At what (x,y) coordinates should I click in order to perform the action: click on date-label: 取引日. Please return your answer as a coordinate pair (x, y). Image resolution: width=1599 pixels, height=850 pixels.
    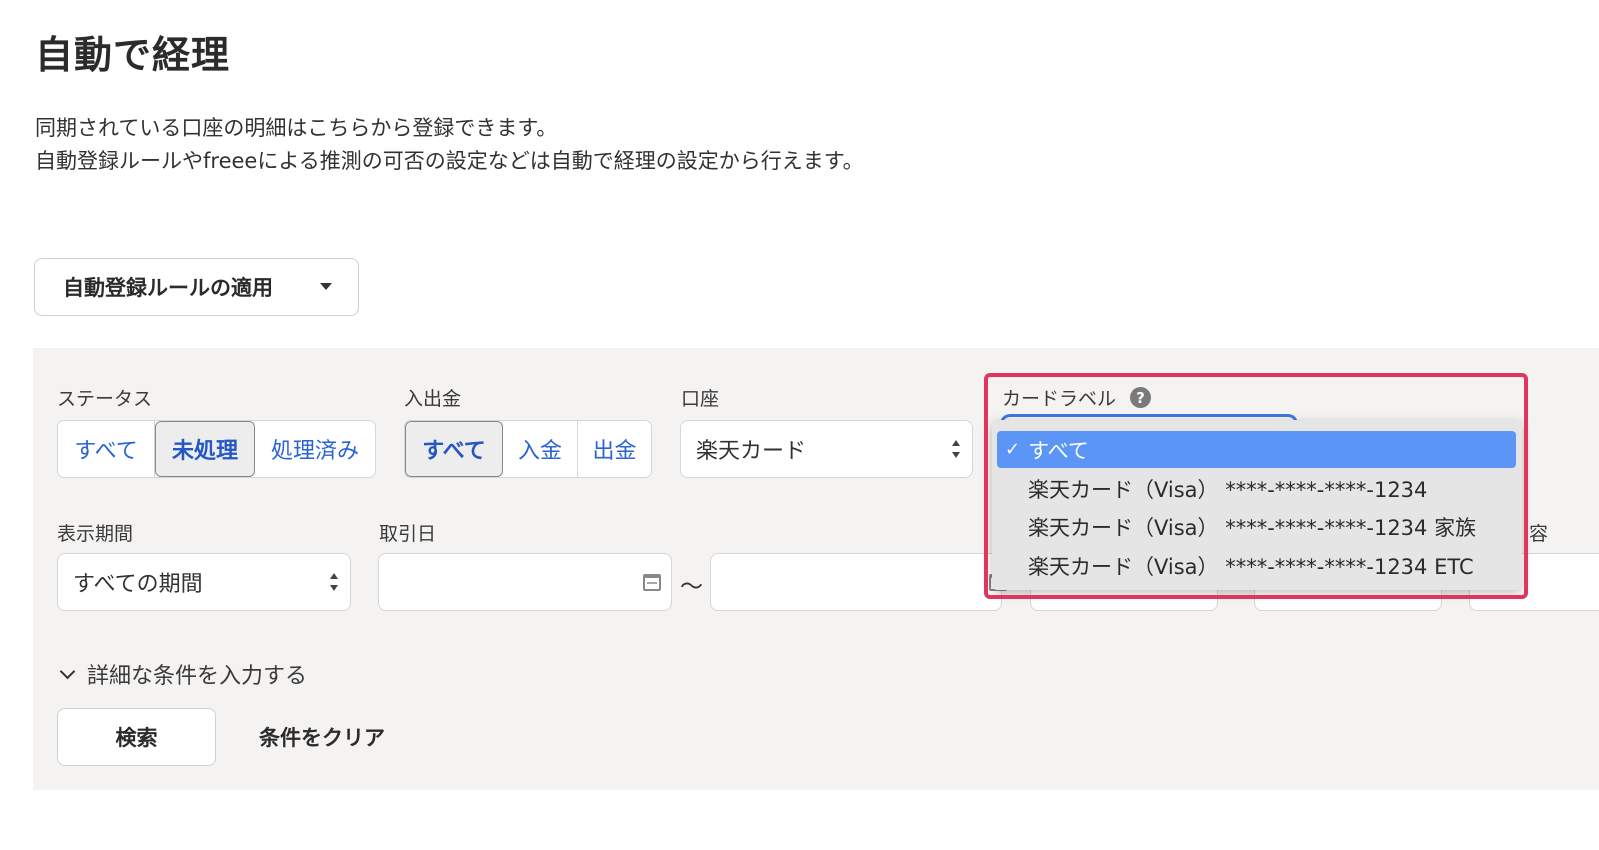
    Looking at the image, I should click on (408, 534).